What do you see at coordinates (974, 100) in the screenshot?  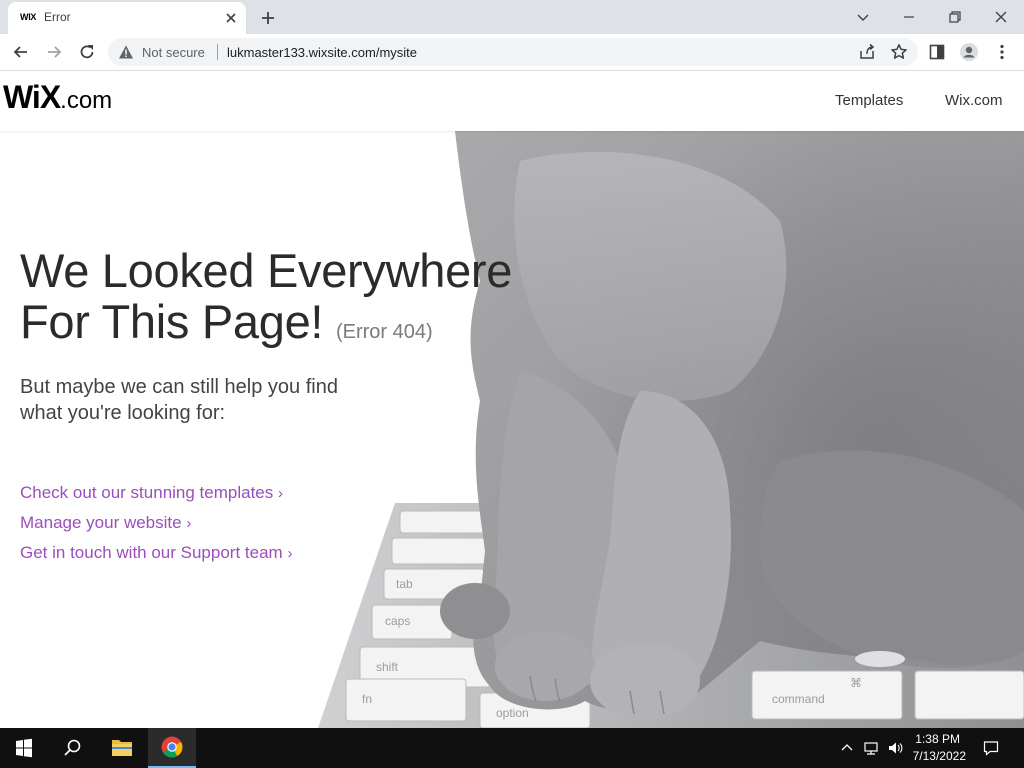 I see `nav-wix-com: Wix.com` at bounding box center [974, 100].